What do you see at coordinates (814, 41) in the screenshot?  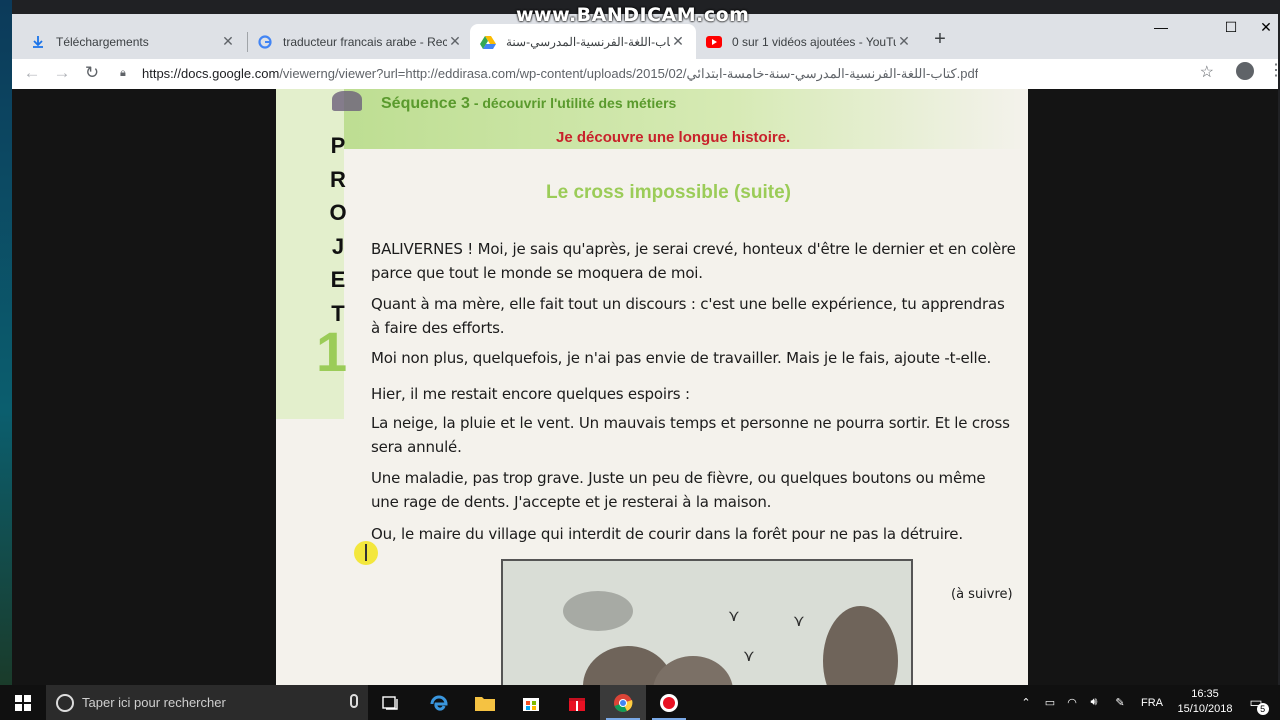 I see `tab-title: 0 sur 1 vidéos ajoutées - YouTub` at bounding box center [814, 41].